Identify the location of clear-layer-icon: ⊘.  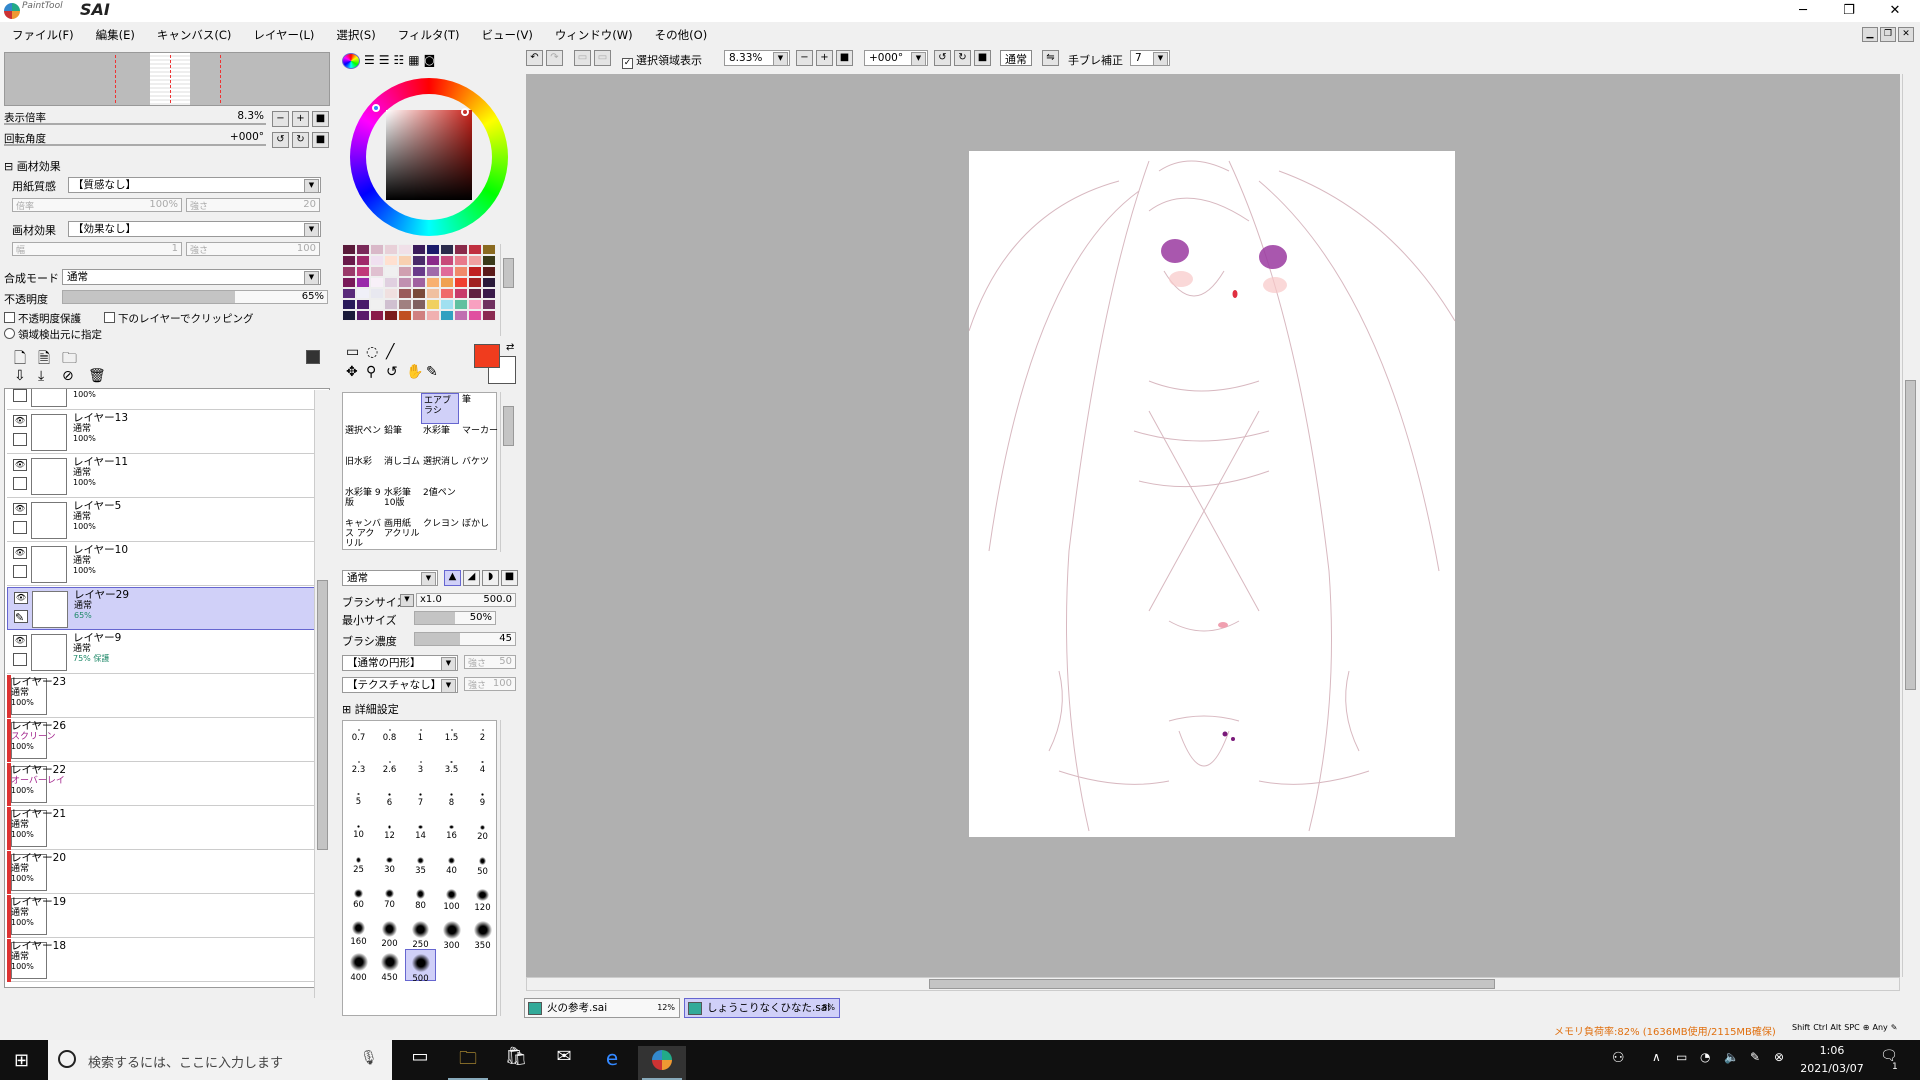
(68, 376).